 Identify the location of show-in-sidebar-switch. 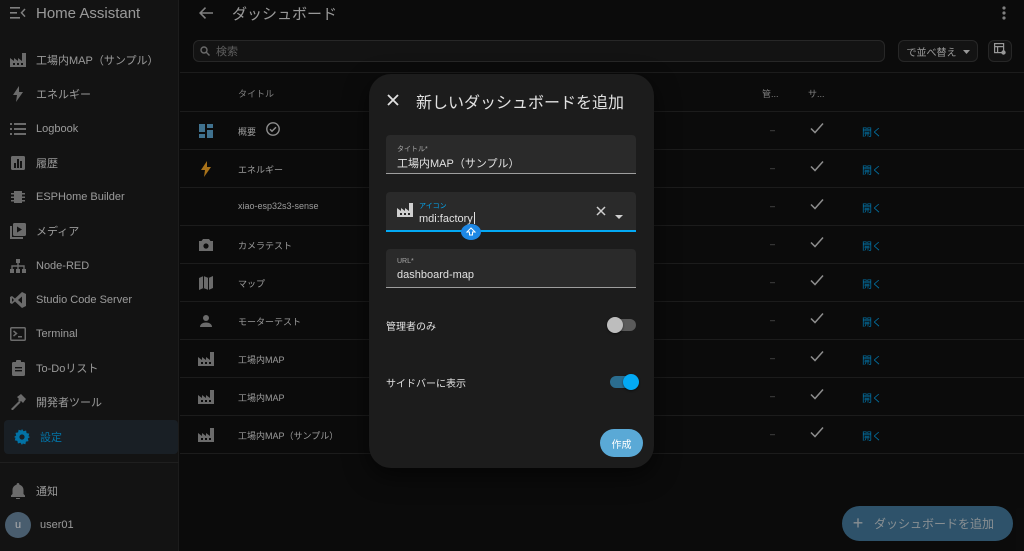
(624, 382).